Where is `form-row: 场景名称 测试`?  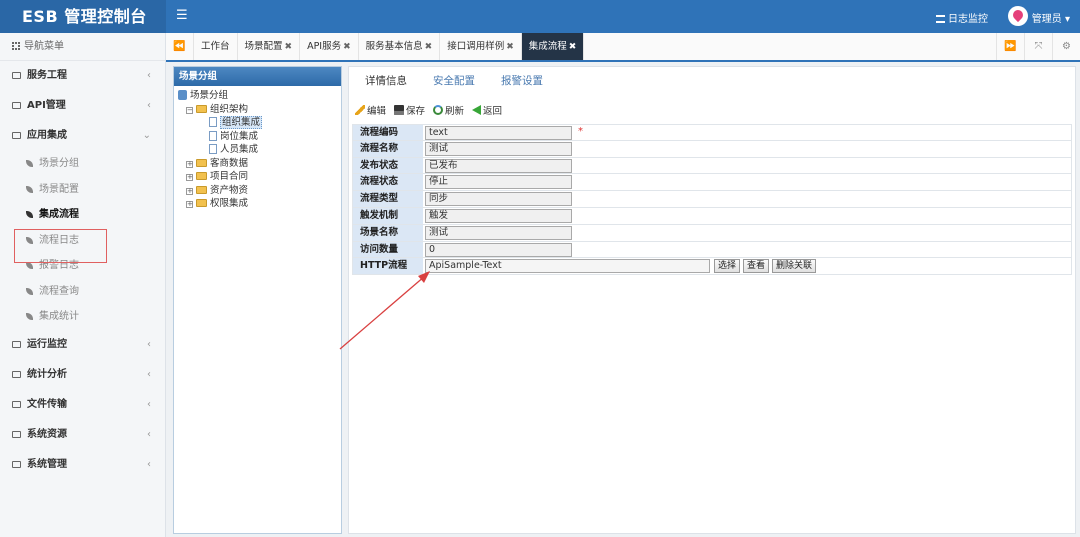 form-row: 场景名称 测试 is located at coordinates (712, 233).